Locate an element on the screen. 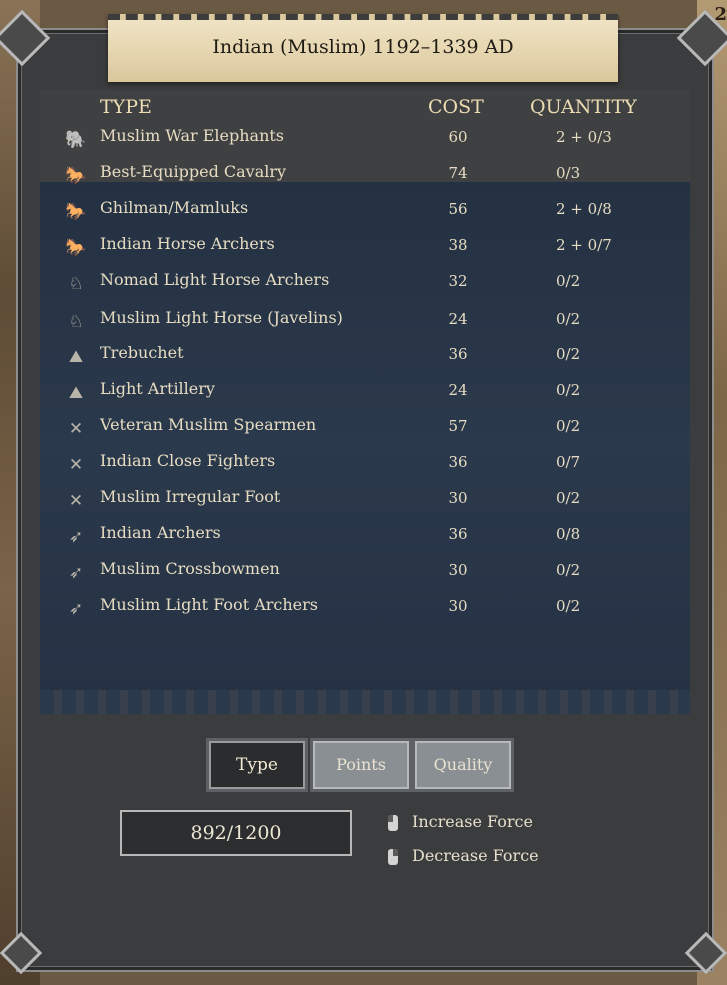 The height and width of the screenshot is (985, 727). sort-points-button: Points is located at coordinates (361, 765).